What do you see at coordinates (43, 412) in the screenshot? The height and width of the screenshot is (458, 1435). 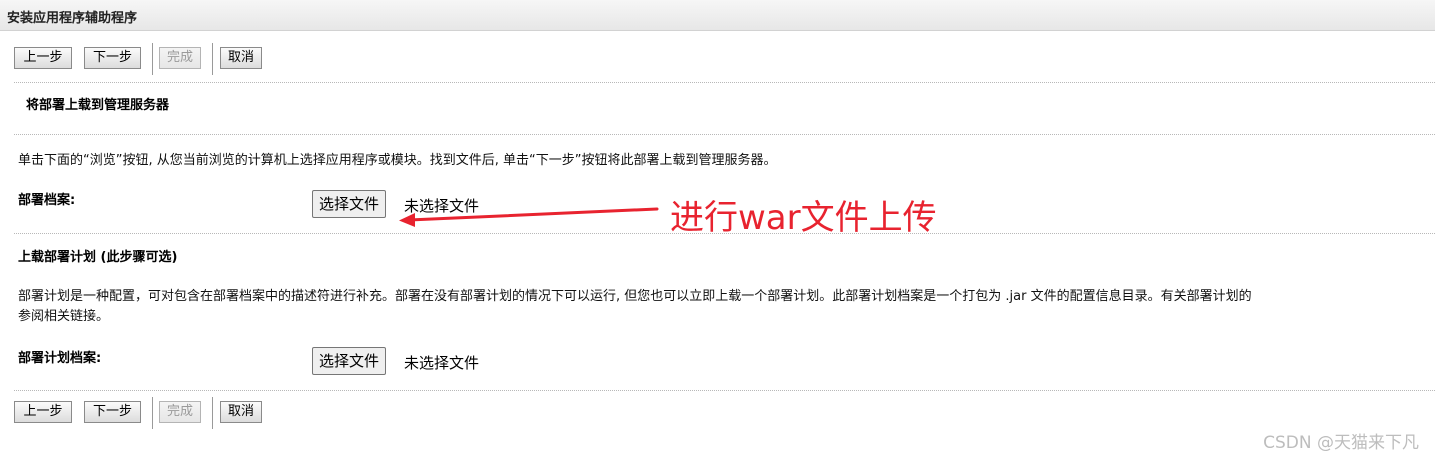 I see `prev-button-bottom: 上一步` at bounding box center [43, 412].